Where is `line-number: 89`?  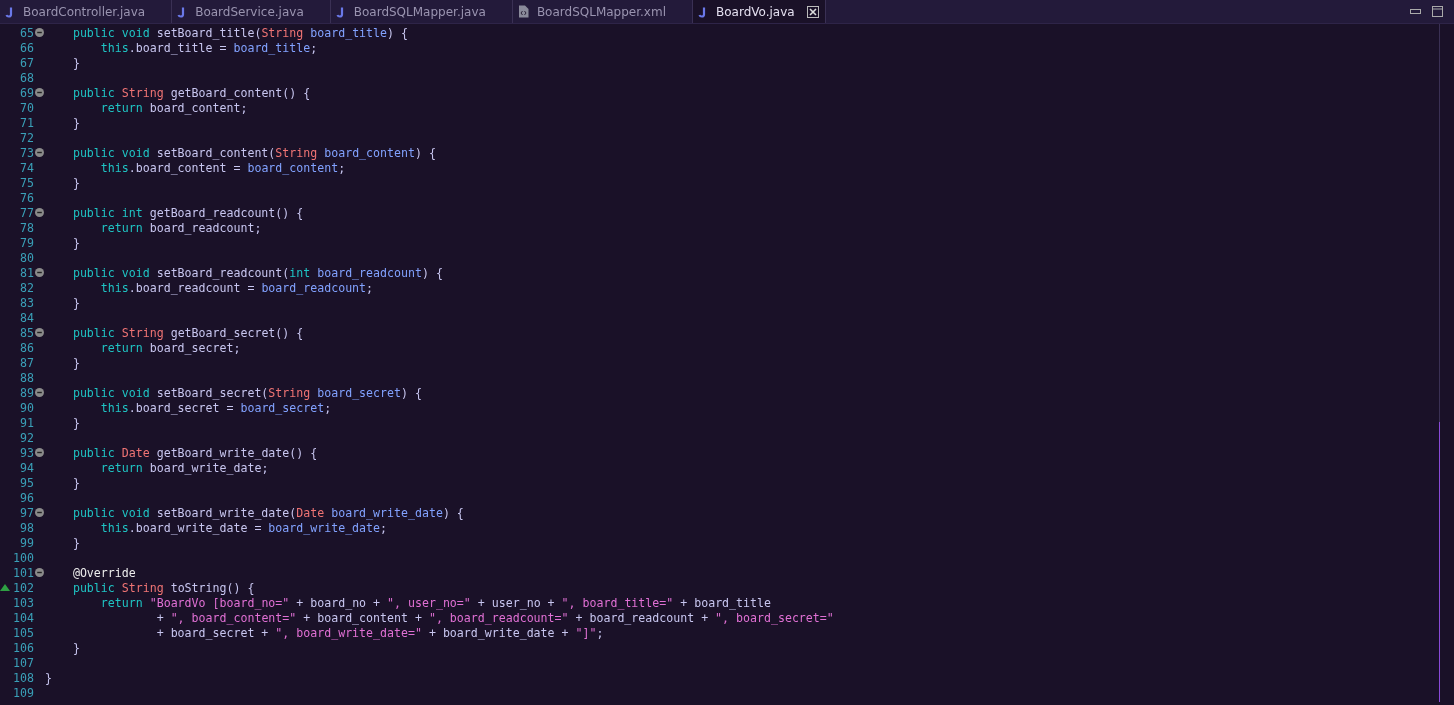
line-number: 89 is located at coordinates (26, 392).